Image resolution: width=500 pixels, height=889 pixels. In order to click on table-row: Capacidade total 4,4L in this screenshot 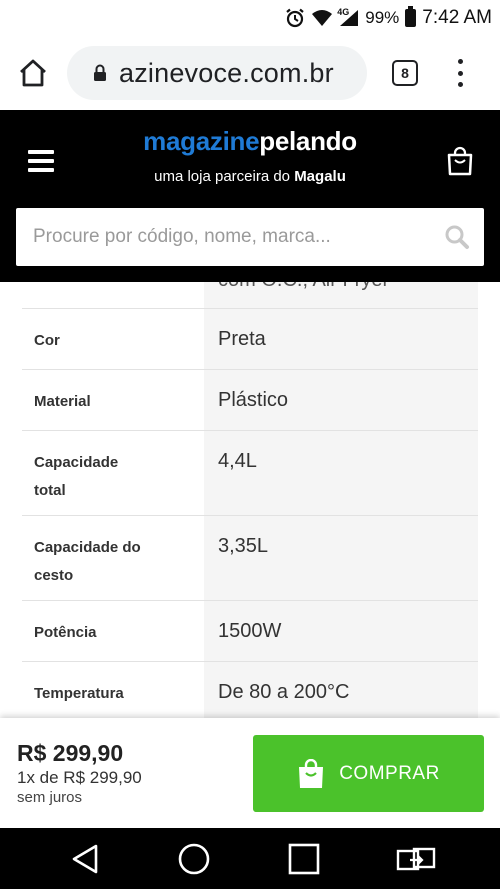, I will do `click(250, 472)`.